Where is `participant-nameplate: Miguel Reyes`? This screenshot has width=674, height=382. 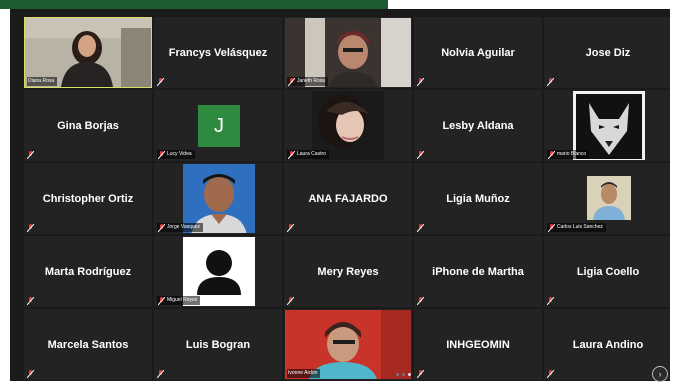
participant-nameplate: Miguel Reyes is located at coordinates (179, 300).